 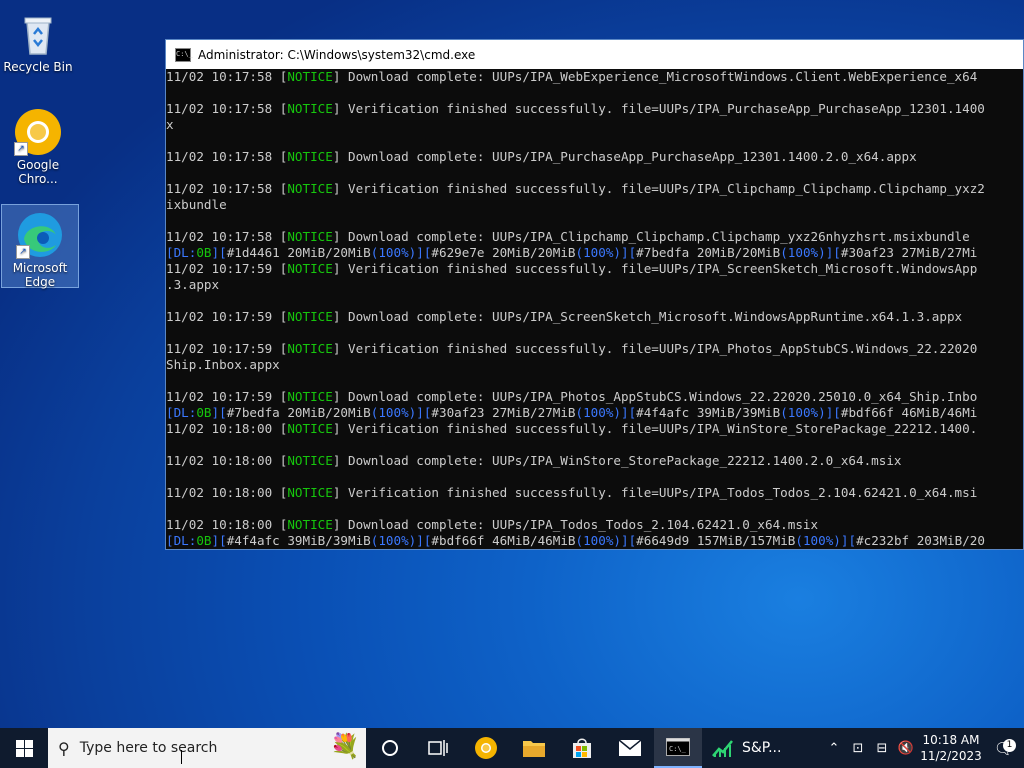 I want to click on action-center-button: 🗨 1, so click(x=1004, y=748).